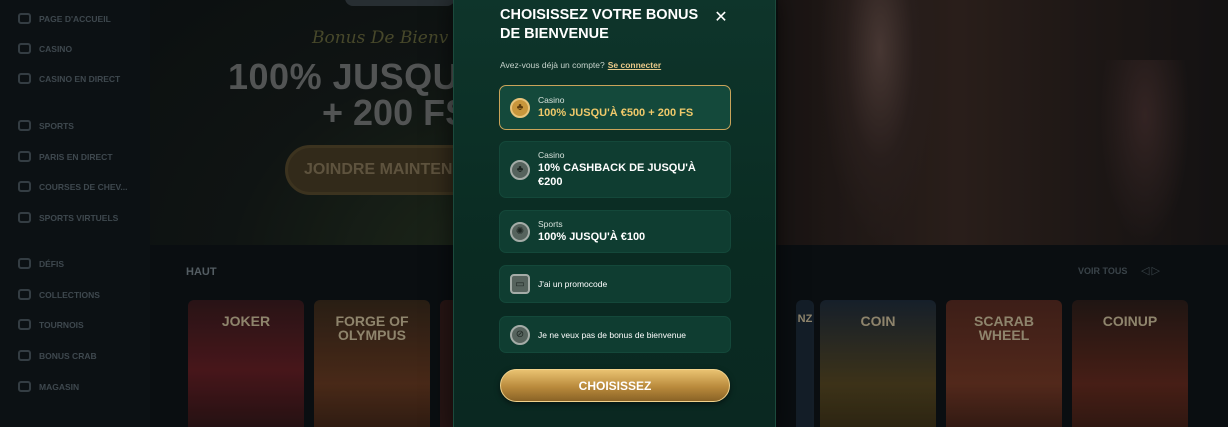  Describe the element at coordinates (520, 231) in the screenshot. I see `soccer-ball-icon: ✺` at that location.